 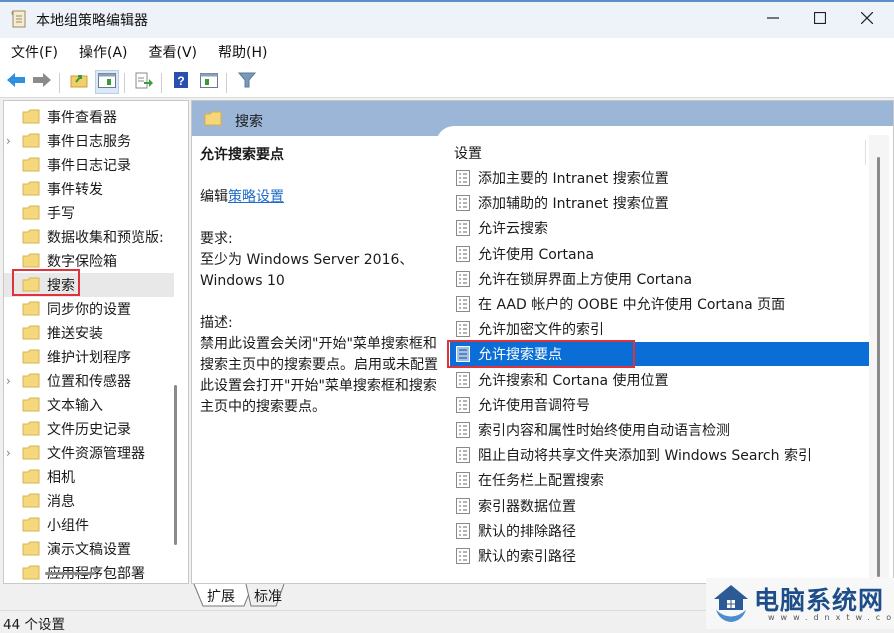 I want to click on house-logo-icon, so click(x=731, y=605).